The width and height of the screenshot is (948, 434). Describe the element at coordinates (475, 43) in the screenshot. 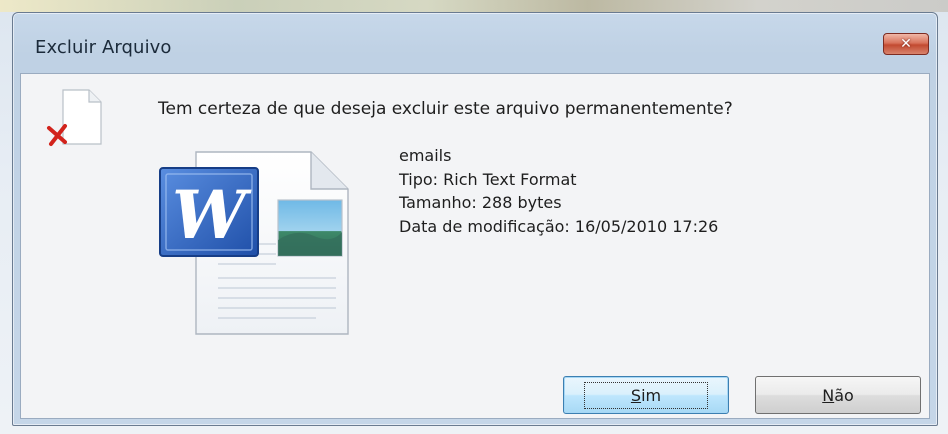

I see `title-bar: Excluir Arquivo ✕` at that location.